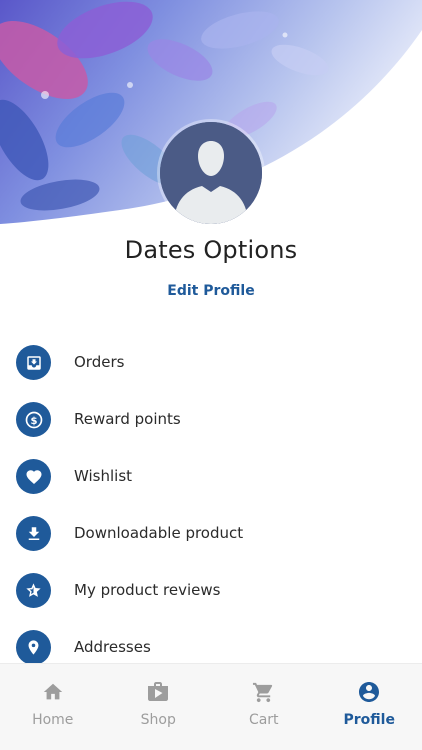 This screenshot has width=422, height=750. Describe the element at coordinates (211, 426) in the screenshot. I see `menu-item-reward-points: $ Reward points` at that location.